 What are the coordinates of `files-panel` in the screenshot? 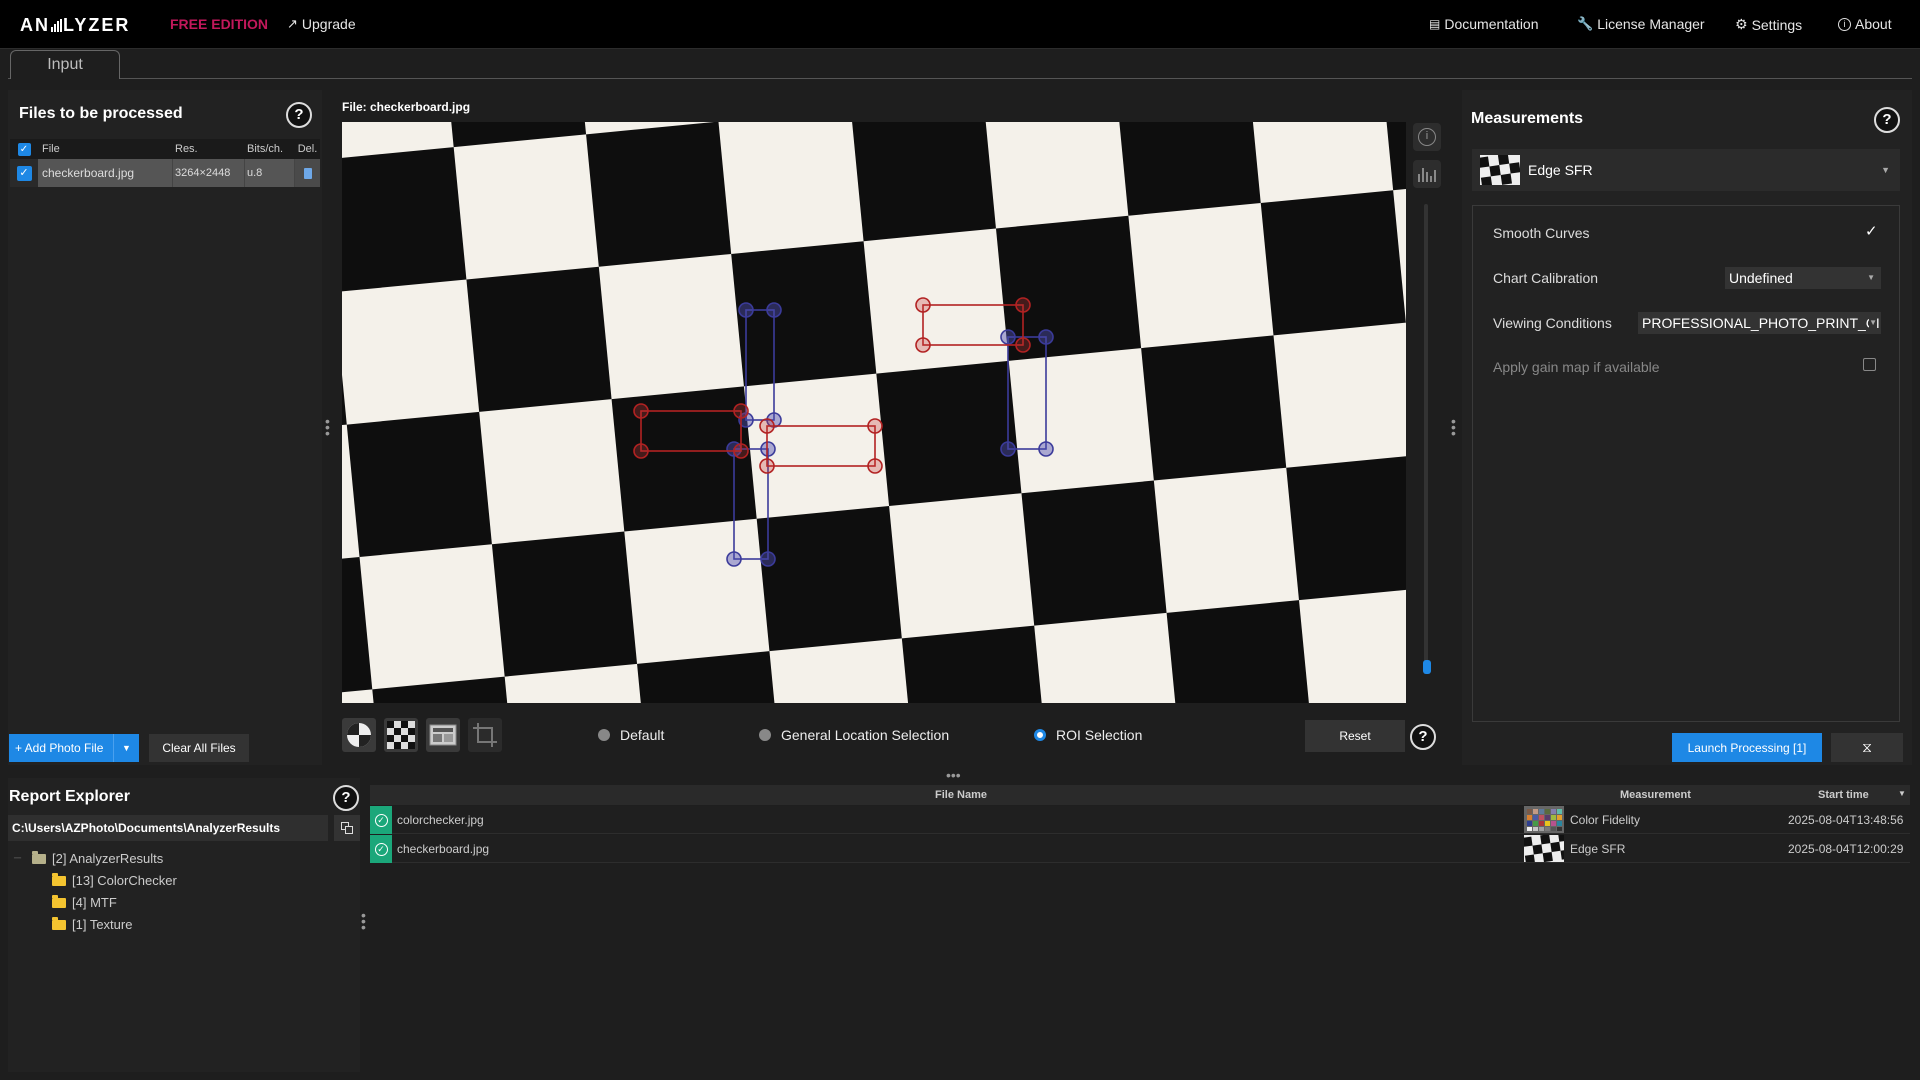 It's located at (165, 427).